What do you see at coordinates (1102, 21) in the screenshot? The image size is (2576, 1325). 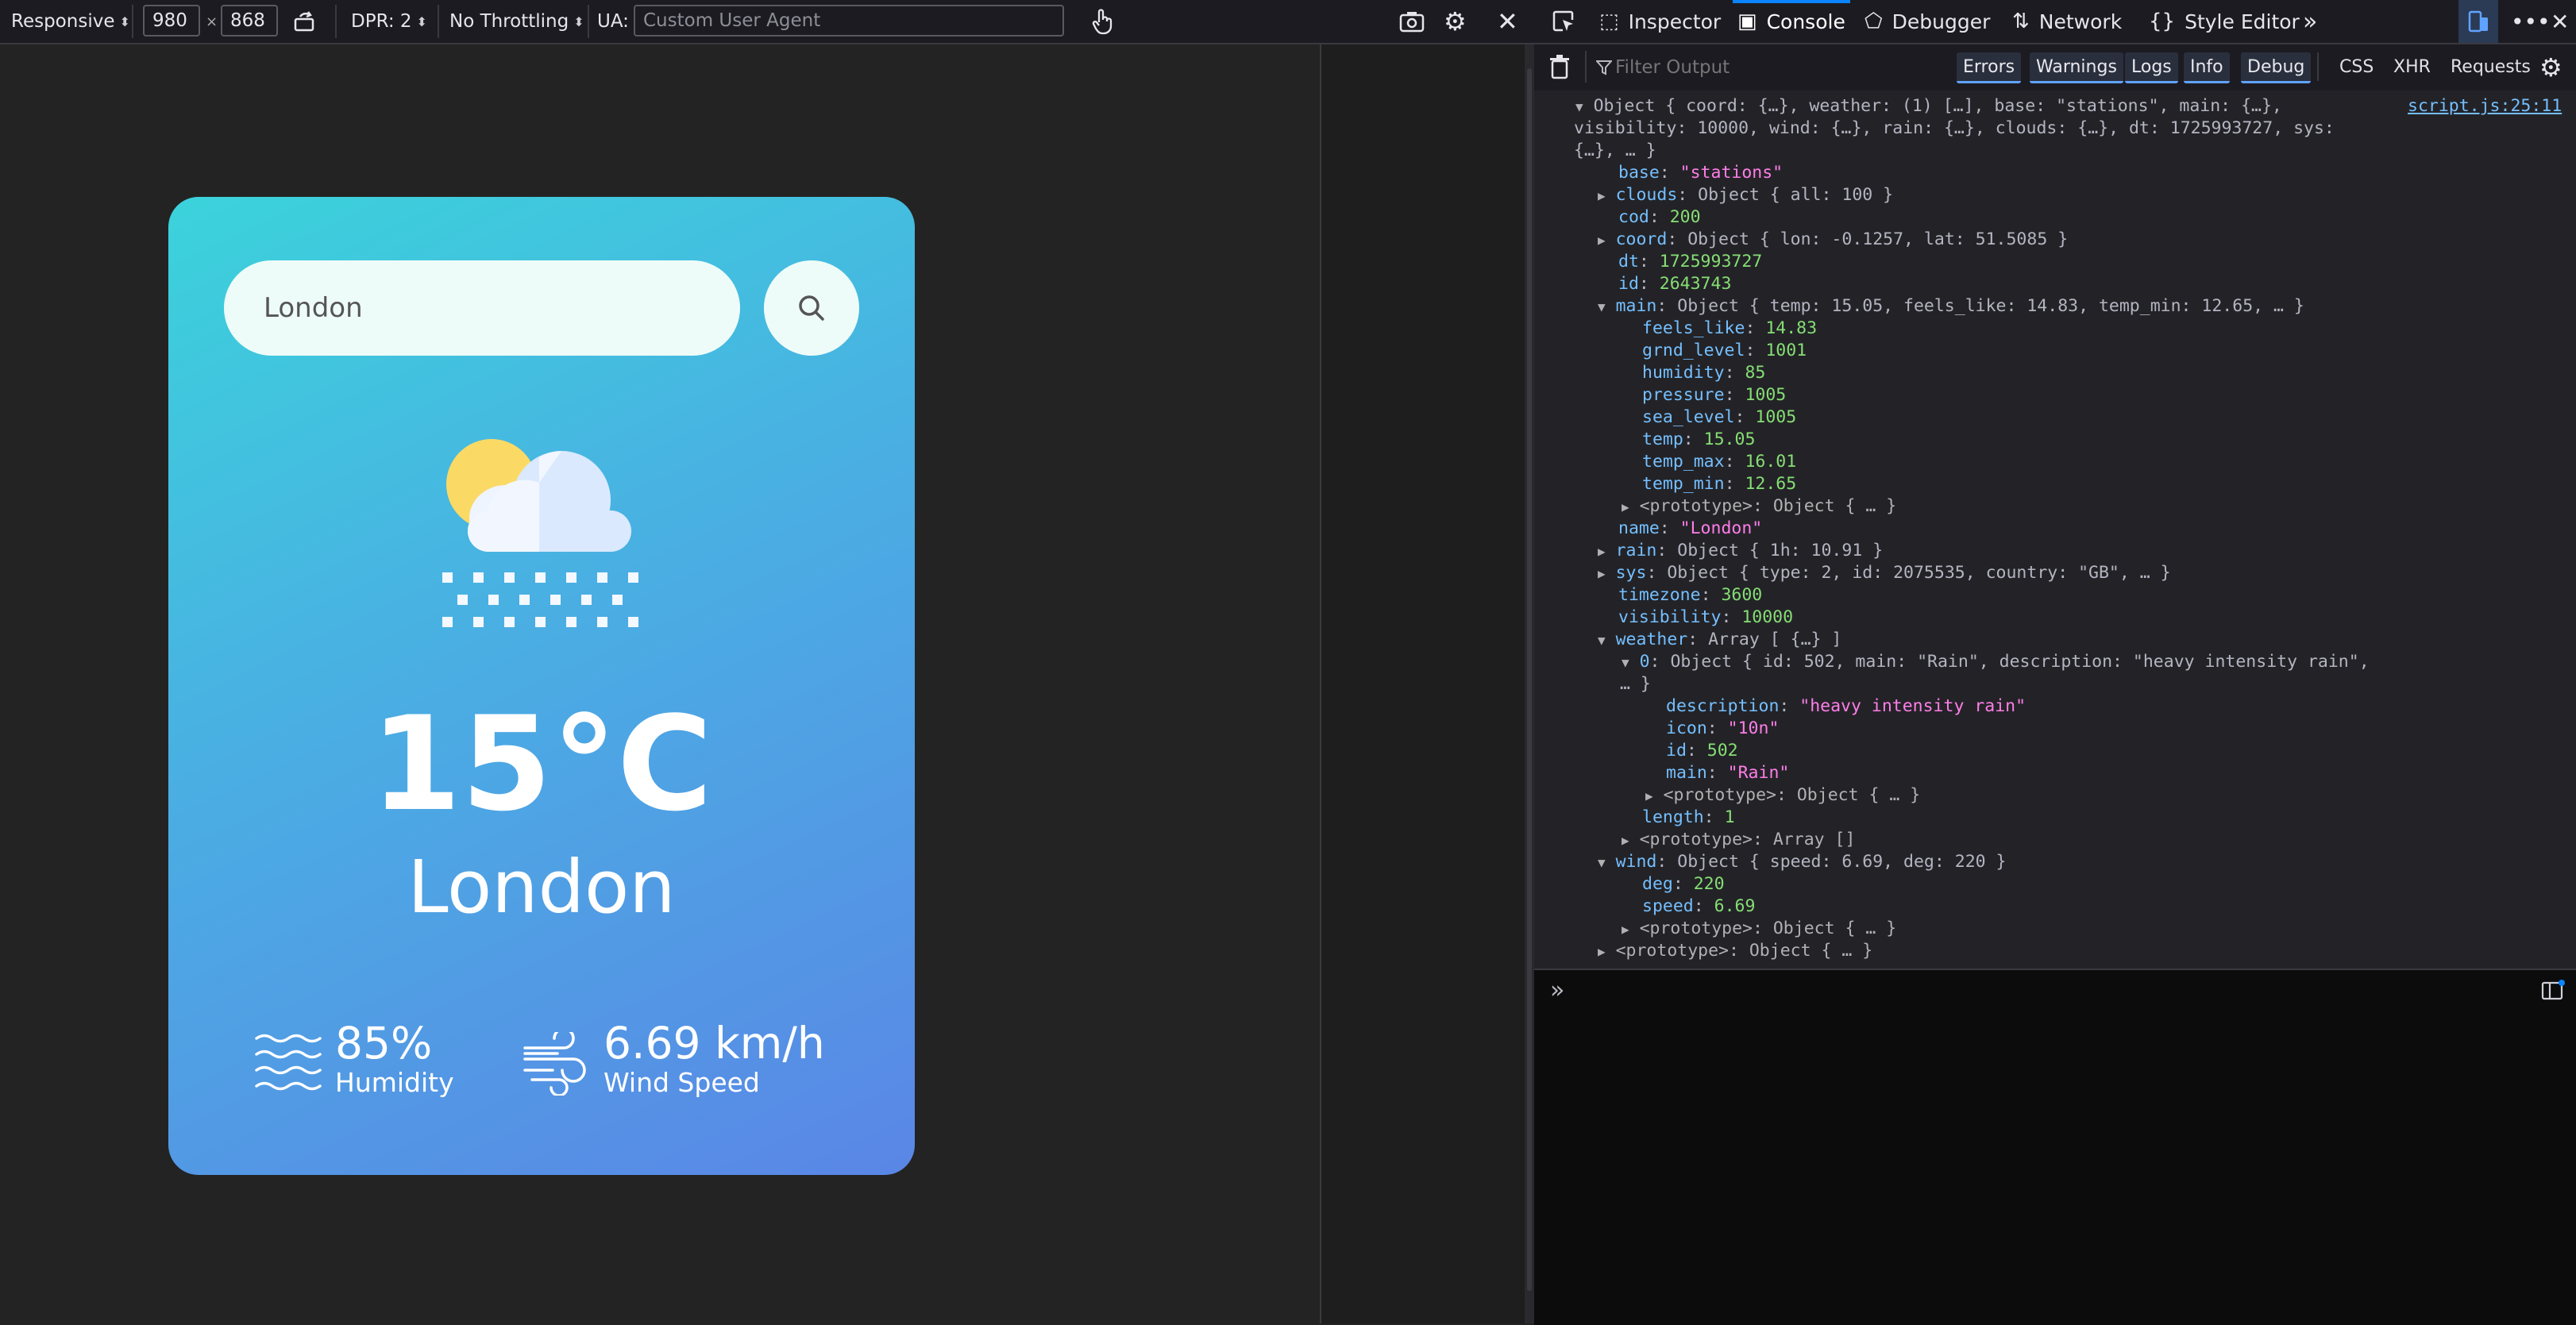 I see `touch-simulation-button` at bounding box center [1102, 21].